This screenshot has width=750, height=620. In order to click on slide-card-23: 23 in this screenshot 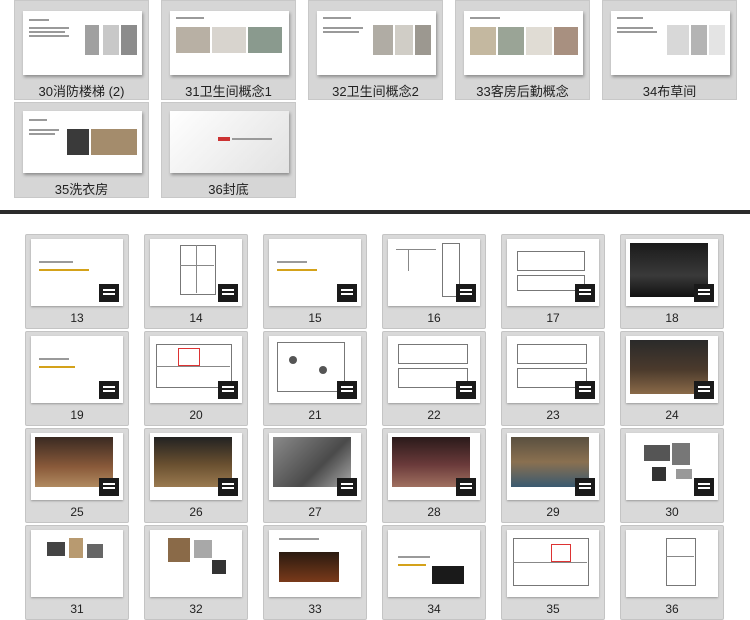, I will do `click(553, 378)`.